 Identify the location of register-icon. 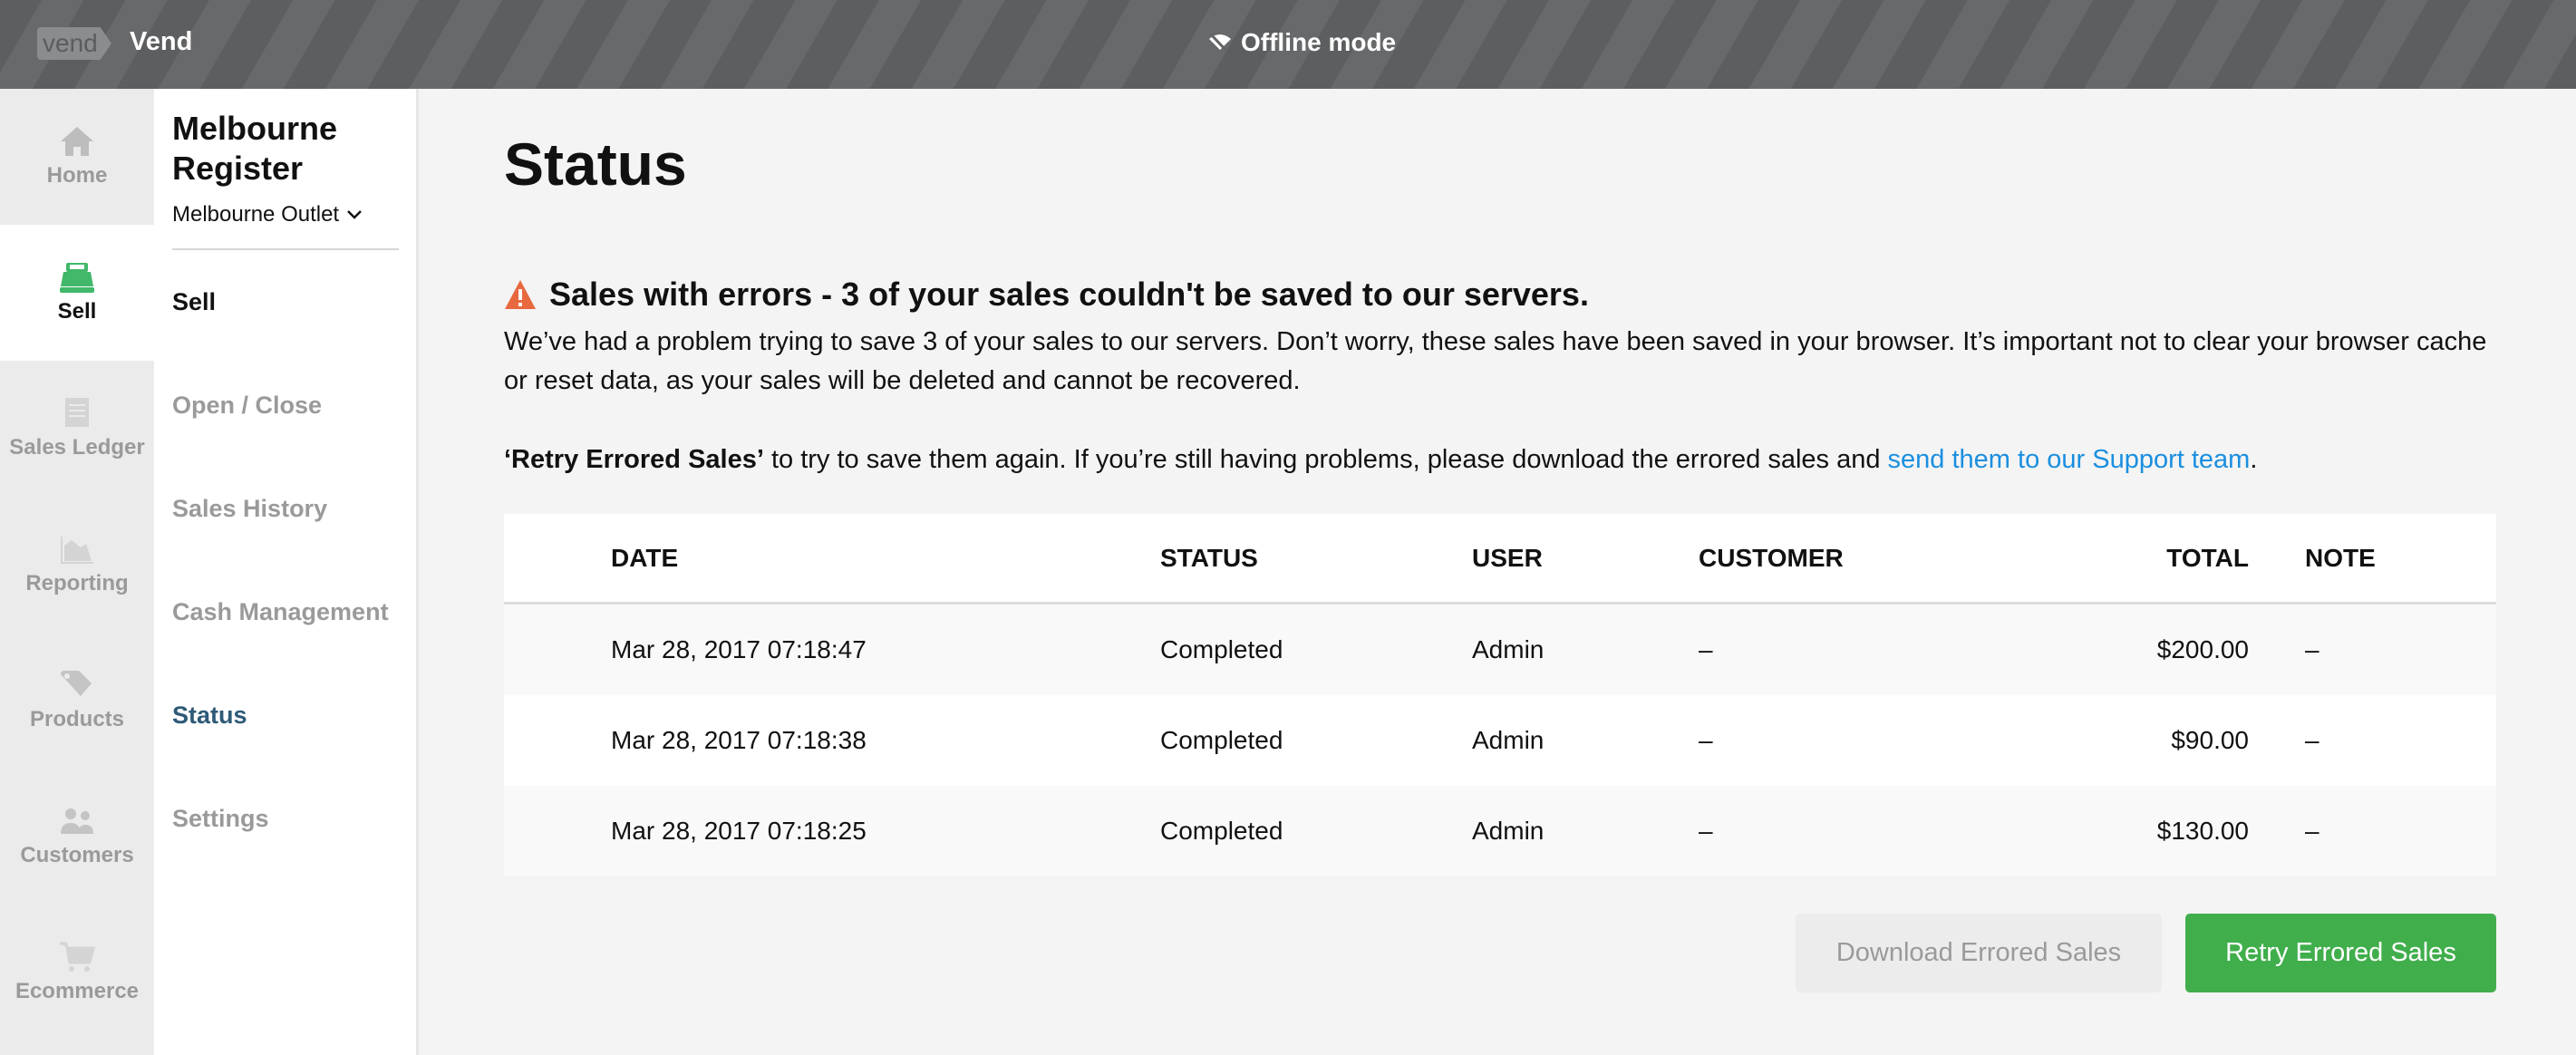
(77, 278).